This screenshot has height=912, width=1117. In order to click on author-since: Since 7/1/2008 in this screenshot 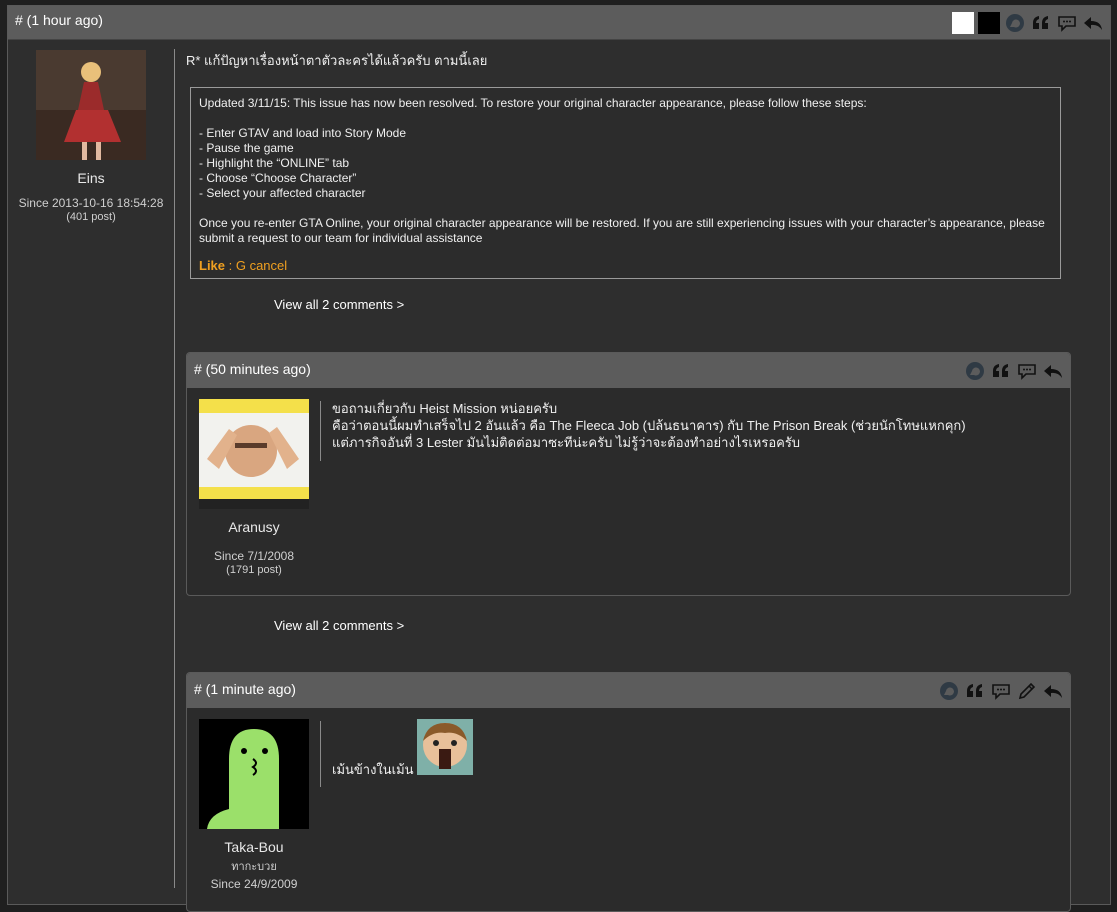, I will do `click(254, 556)`.